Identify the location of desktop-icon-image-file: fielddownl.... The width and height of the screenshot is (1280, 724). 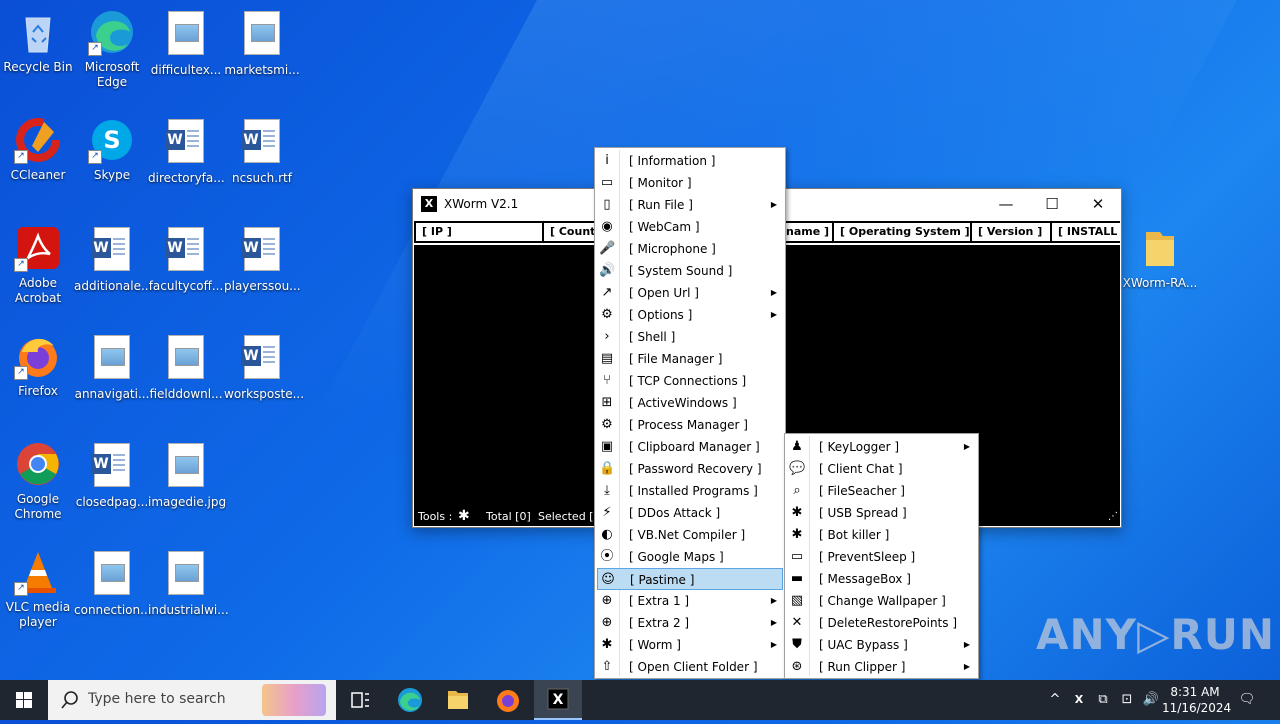
(186, 367).